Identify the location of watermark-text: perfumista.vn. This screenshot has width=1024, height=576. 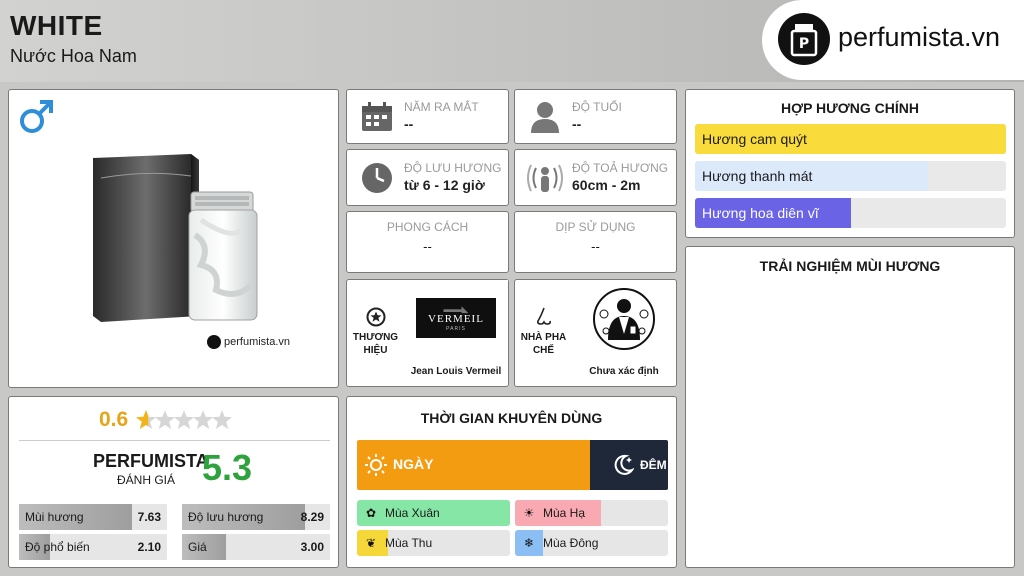
(257, 341).